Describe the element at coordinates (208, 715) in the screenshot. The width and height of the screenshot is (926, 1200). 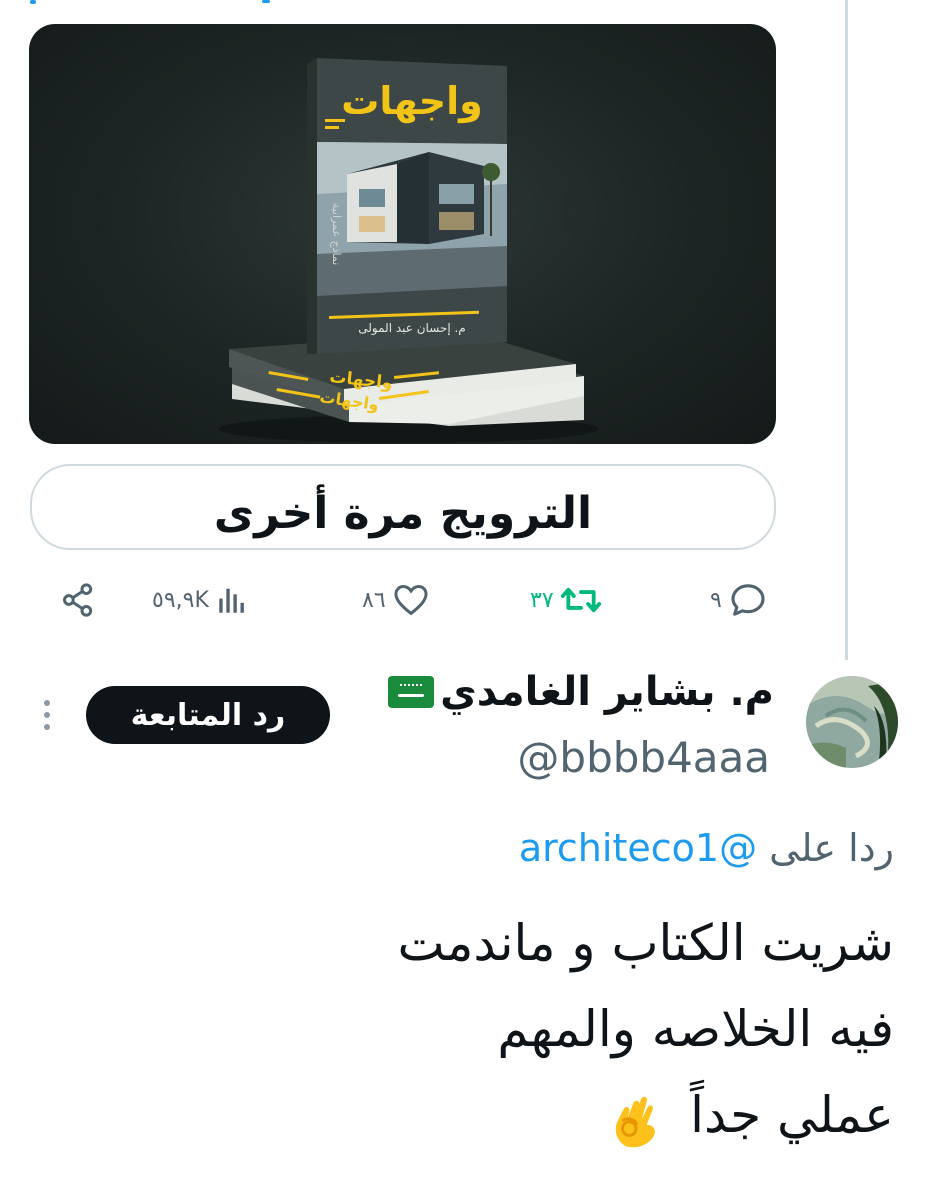
I see `follow-back-button: رد المتابعة` at that location.